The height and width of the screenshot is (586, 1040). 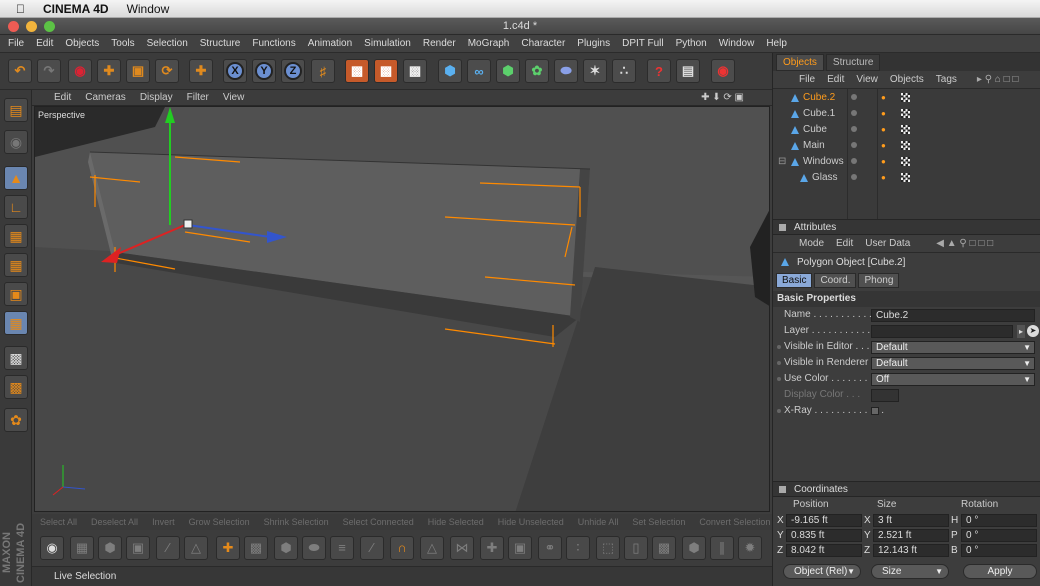 I want to click on coord-mode-select: Object (Rel) ▼, so click(x=822, y=571).